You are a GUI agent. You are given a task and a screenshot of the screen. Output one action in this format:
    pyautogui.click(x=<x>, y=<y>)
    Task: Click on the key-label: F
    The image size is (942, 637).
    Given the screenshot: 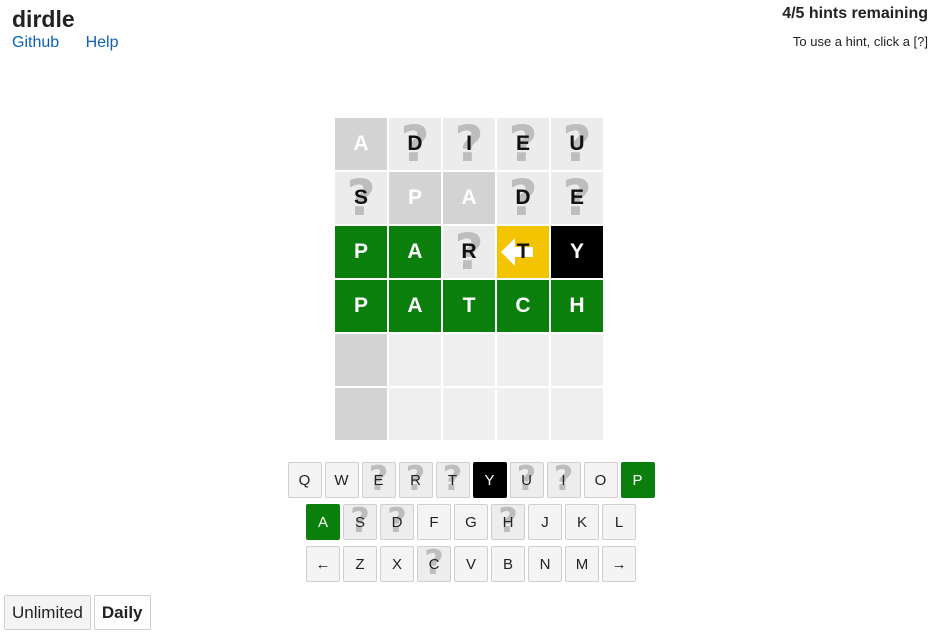 What is the action you would take?
    pyautogui.click(x=434, y=522)
    